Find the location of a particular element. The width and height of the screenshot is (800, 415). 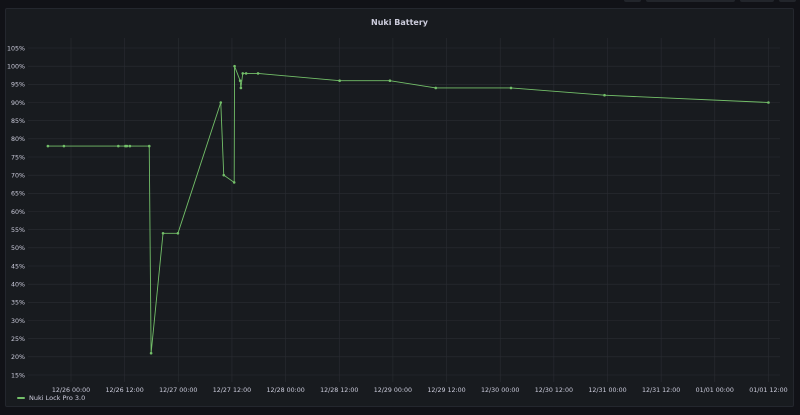

legend-label: Nuki Lock Pro 3.0 is located at coordinates (57, 398).